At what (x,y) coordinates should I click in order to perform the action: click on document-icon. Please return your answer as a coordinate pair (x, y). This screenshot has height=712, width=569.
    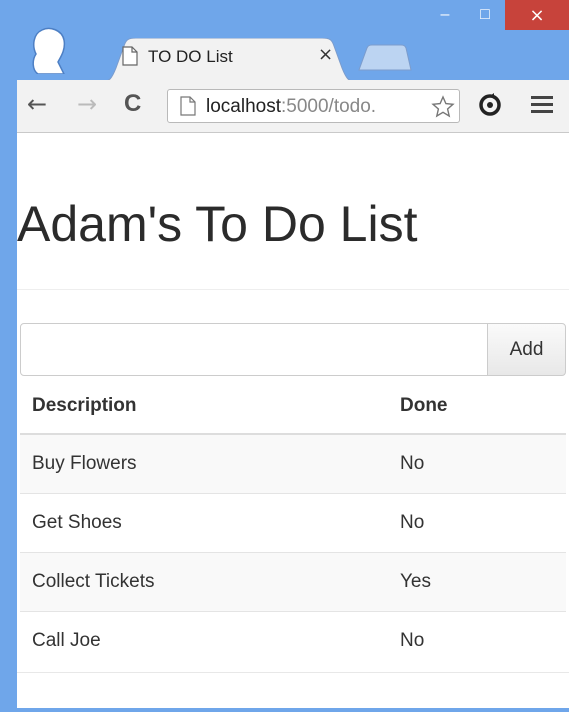
    Looking at the image, I should click on (130, 56).